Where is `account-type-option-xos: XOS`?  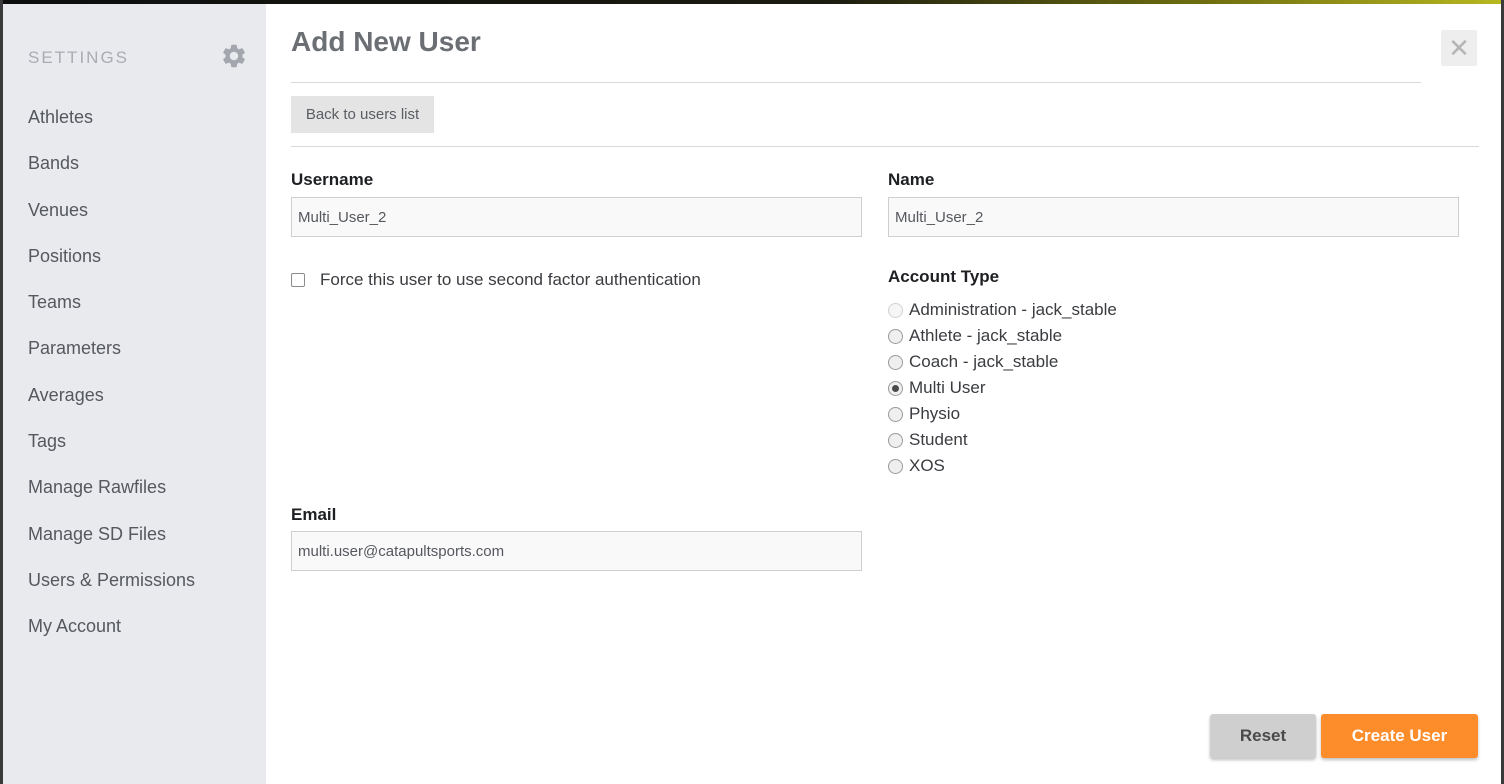
account-type-option-xos: XOS is located at coordinates (1002, 466).